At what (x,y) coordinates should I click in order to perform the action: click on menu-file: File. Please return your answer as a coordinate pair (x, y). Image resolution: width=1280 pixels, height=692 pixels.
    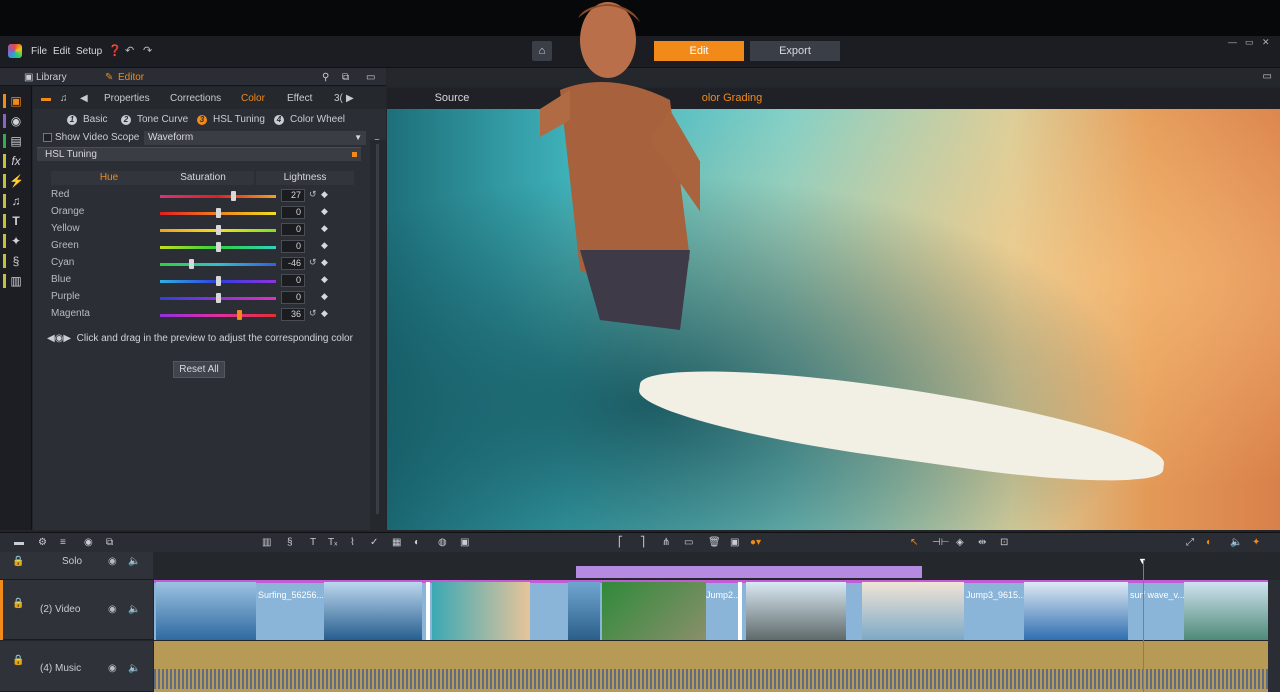
    Looking at the image, I should click on (39, 51).